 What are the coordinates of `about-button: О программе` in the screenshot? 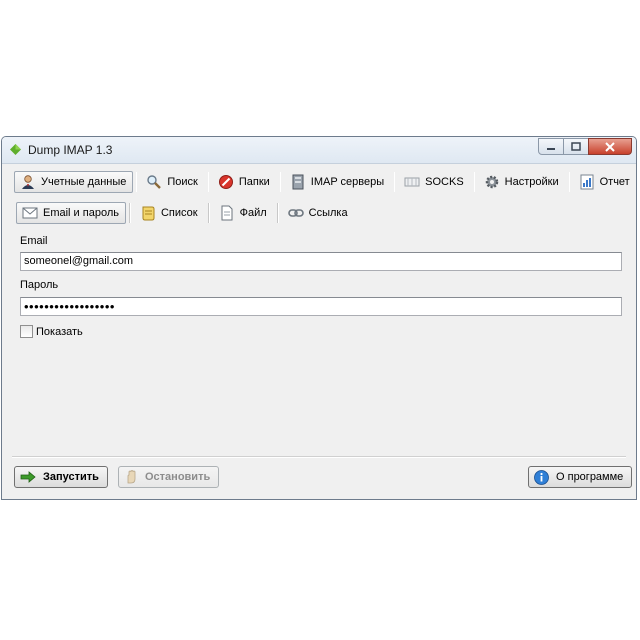 It's located at (580, 477).